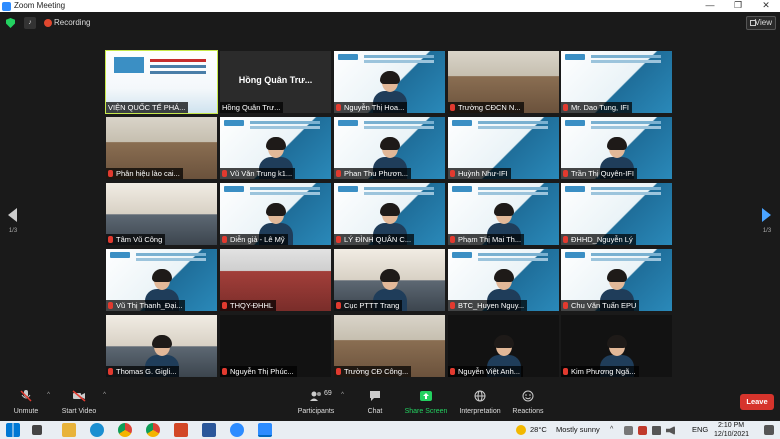 Image resolution: width=780 pixels, height=439 pixels. I want to click on view-button: View, so click(761, 23).